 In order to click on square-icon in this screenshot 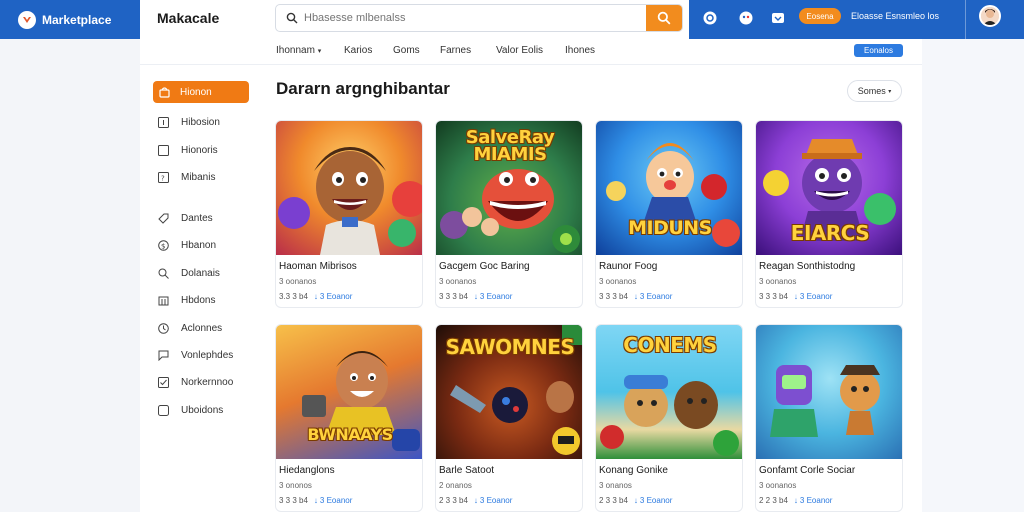, I will do `click(163, 150)`.